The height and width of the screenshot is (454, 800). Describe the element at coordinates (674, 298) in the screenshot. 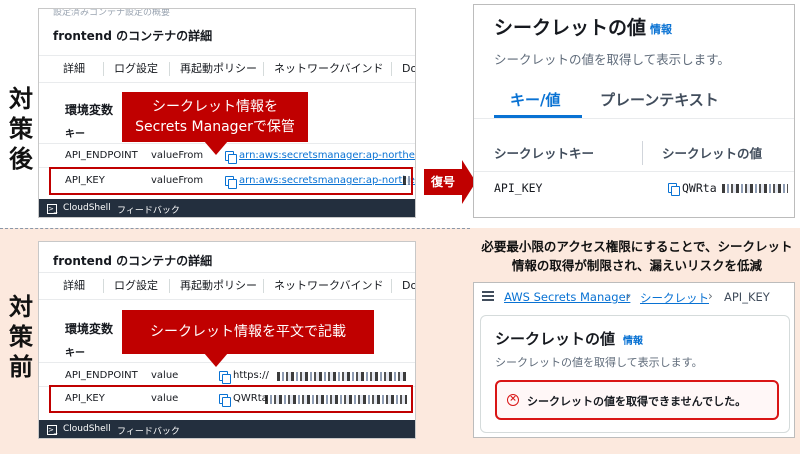

I see `breadcrumb-secrets: シークレット` at that location.